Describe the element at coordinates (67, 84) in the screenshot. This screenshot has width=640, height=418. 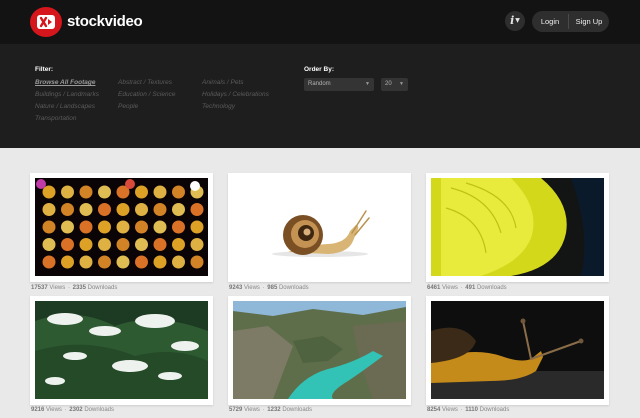
I see `filter-browse-all: Browse All Footage` at that location.